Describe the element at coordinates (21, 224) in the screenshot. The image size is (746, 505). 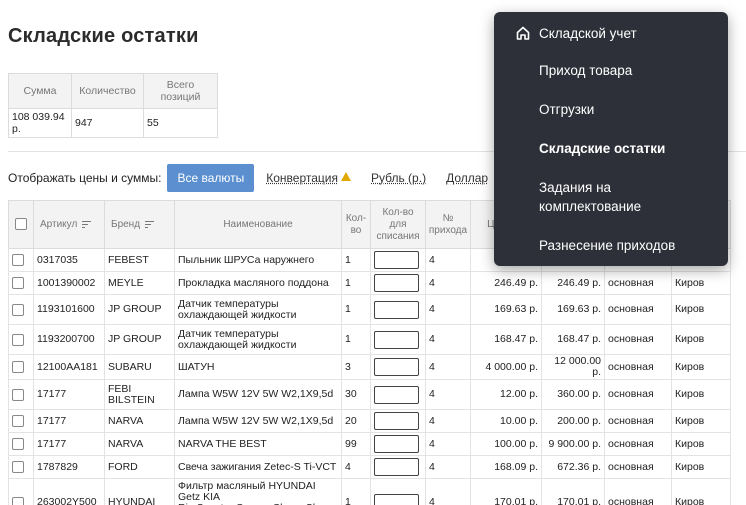
I see `select-all-checkbox` at that location.